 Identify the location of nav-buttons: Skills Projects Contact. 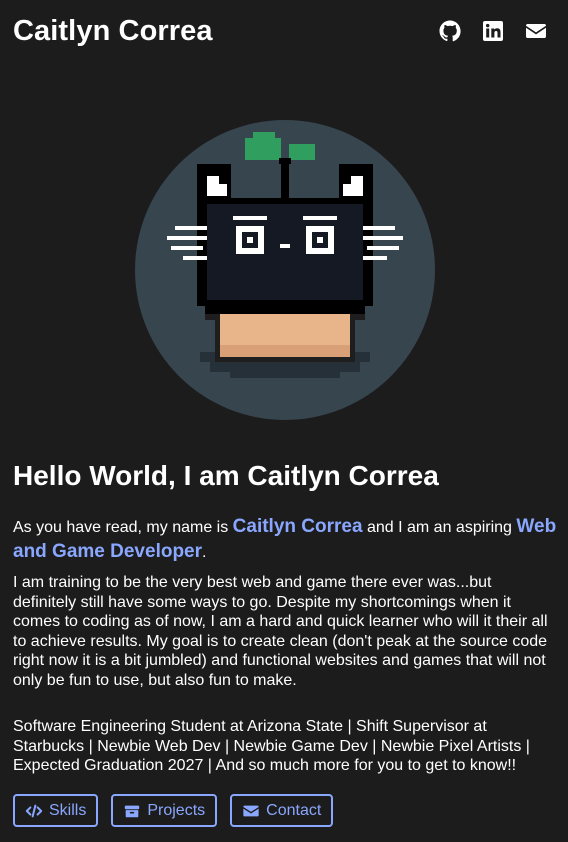
(173, 810).